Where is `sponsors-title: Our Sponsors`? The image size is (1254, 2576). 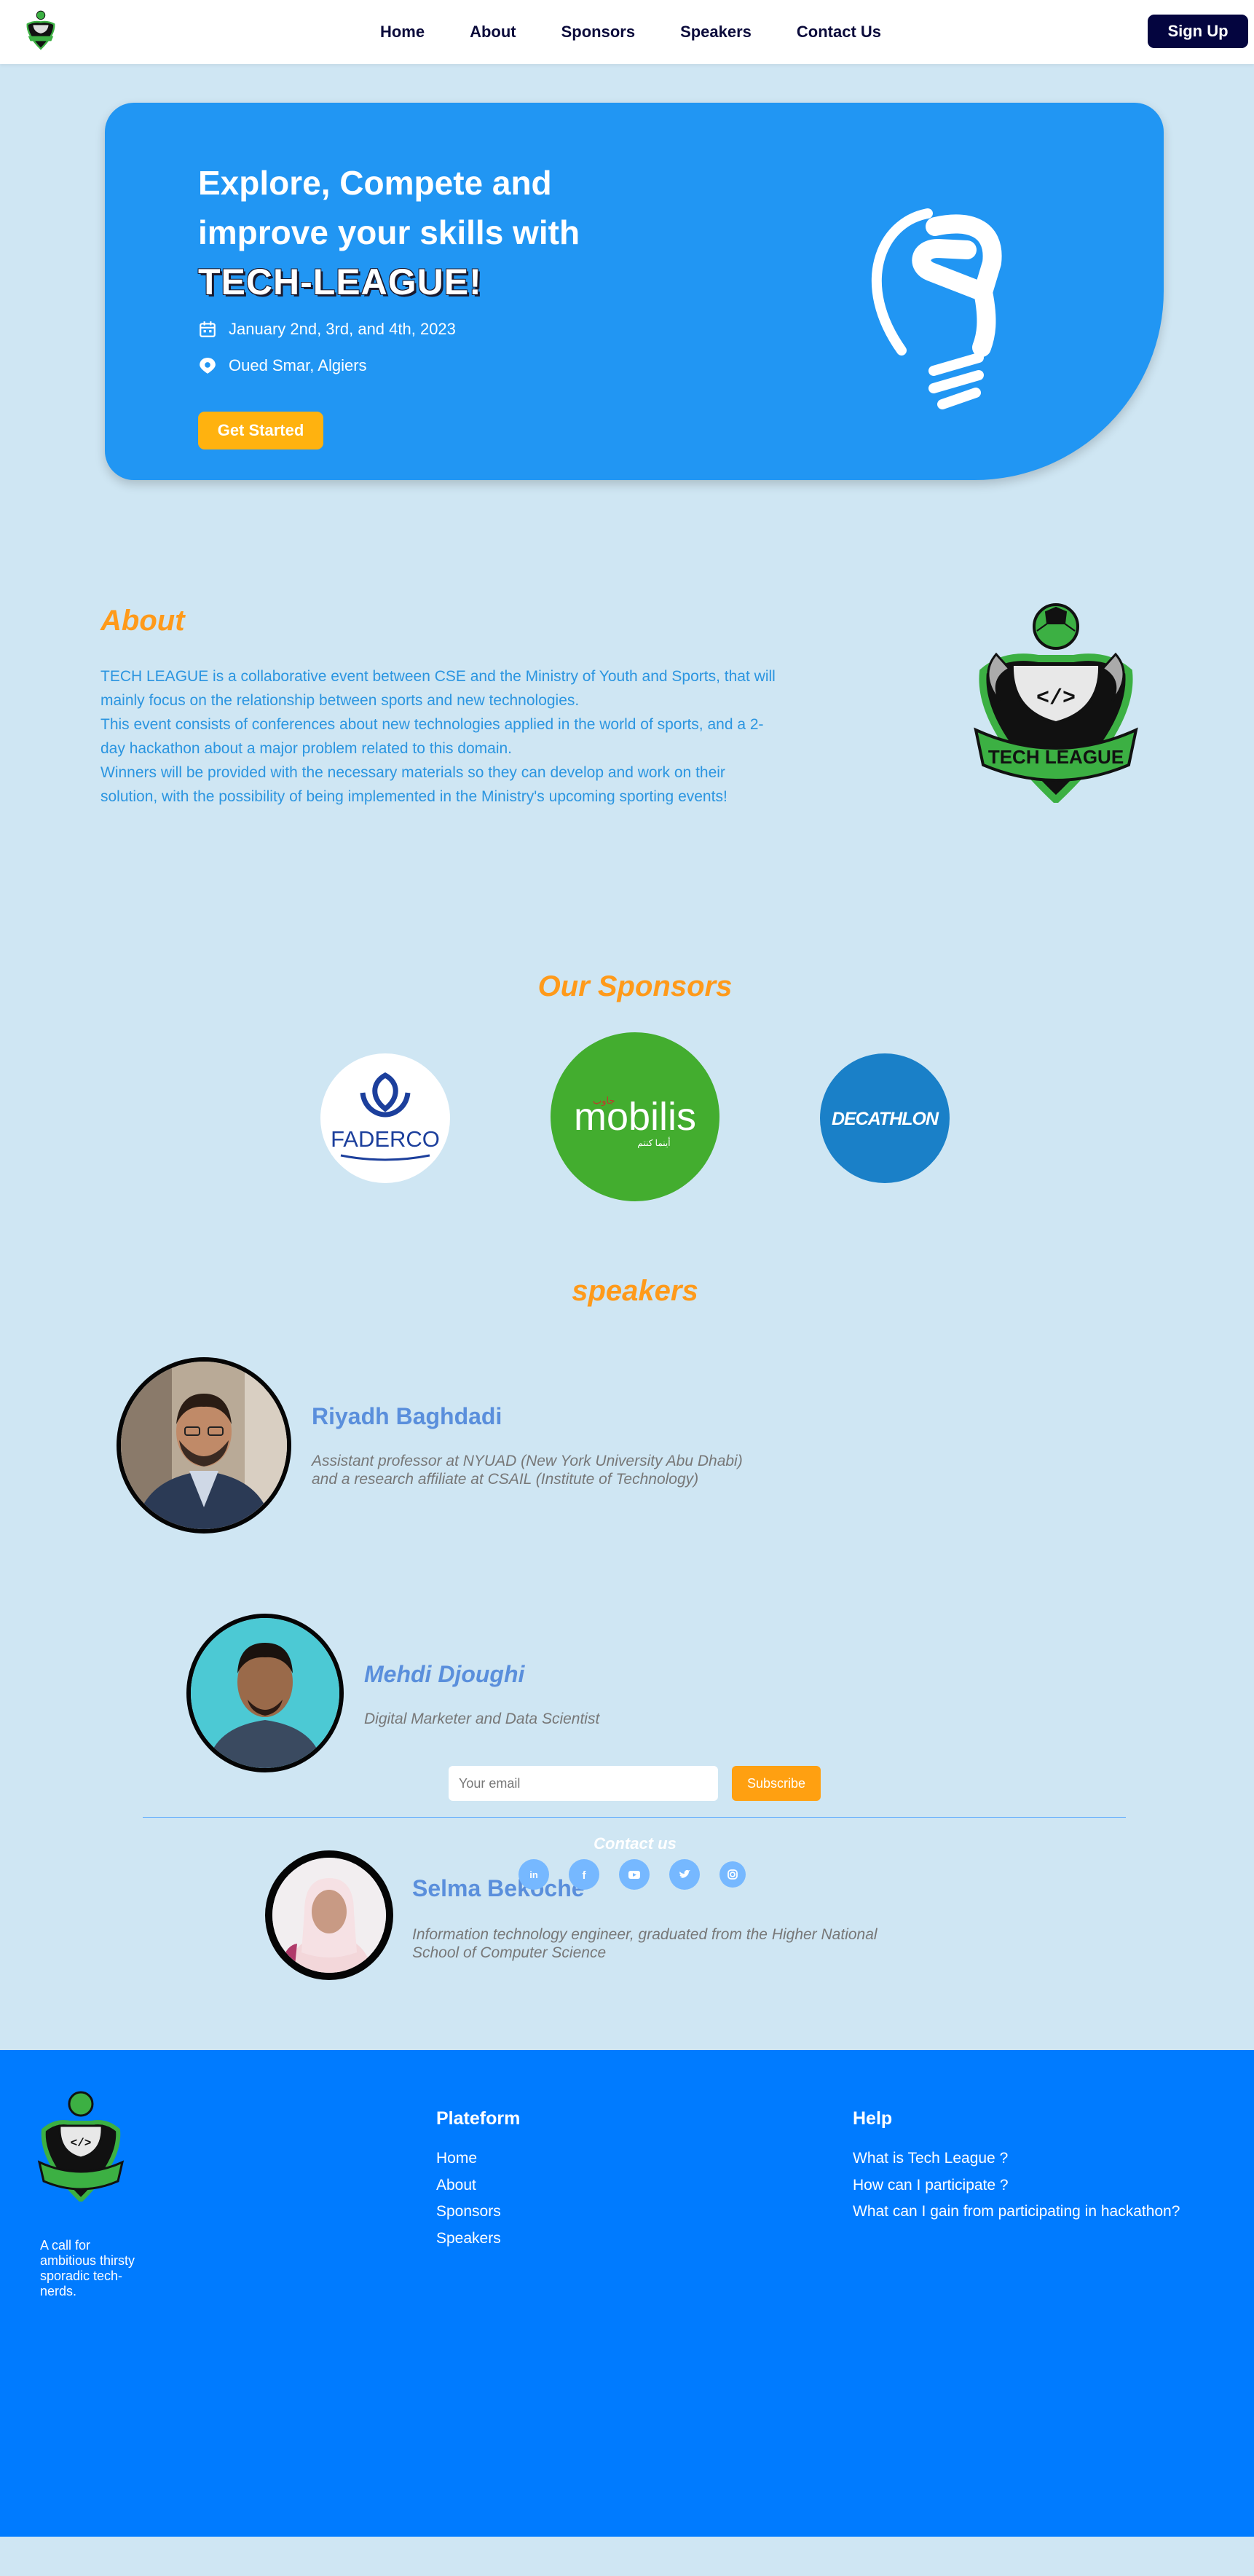 sponsors-title: Our Sponsors is located at coordinates (635, 986).